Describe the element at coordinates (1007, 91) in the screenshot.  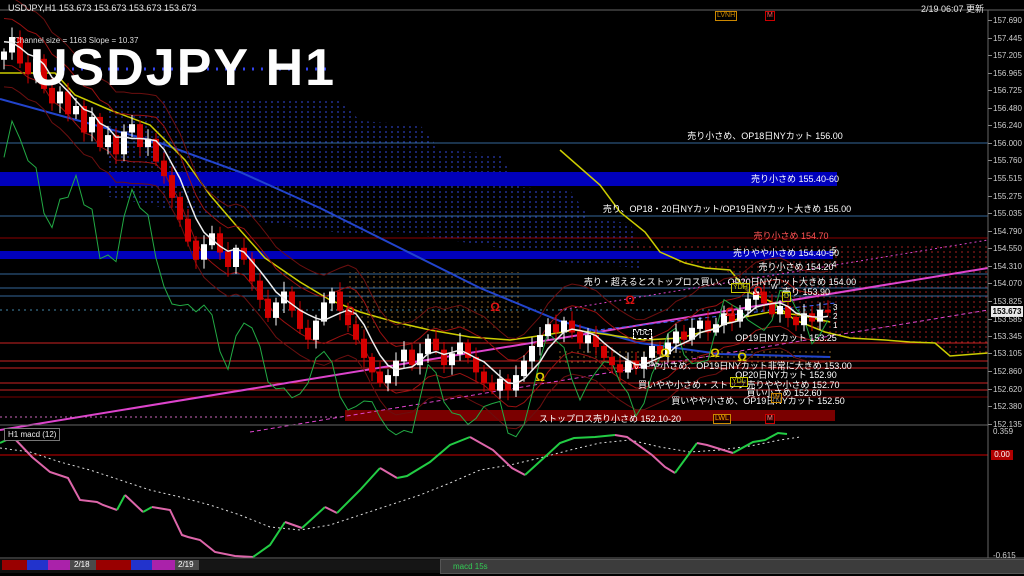
I see `price-axis-label: 156.725` at that location.